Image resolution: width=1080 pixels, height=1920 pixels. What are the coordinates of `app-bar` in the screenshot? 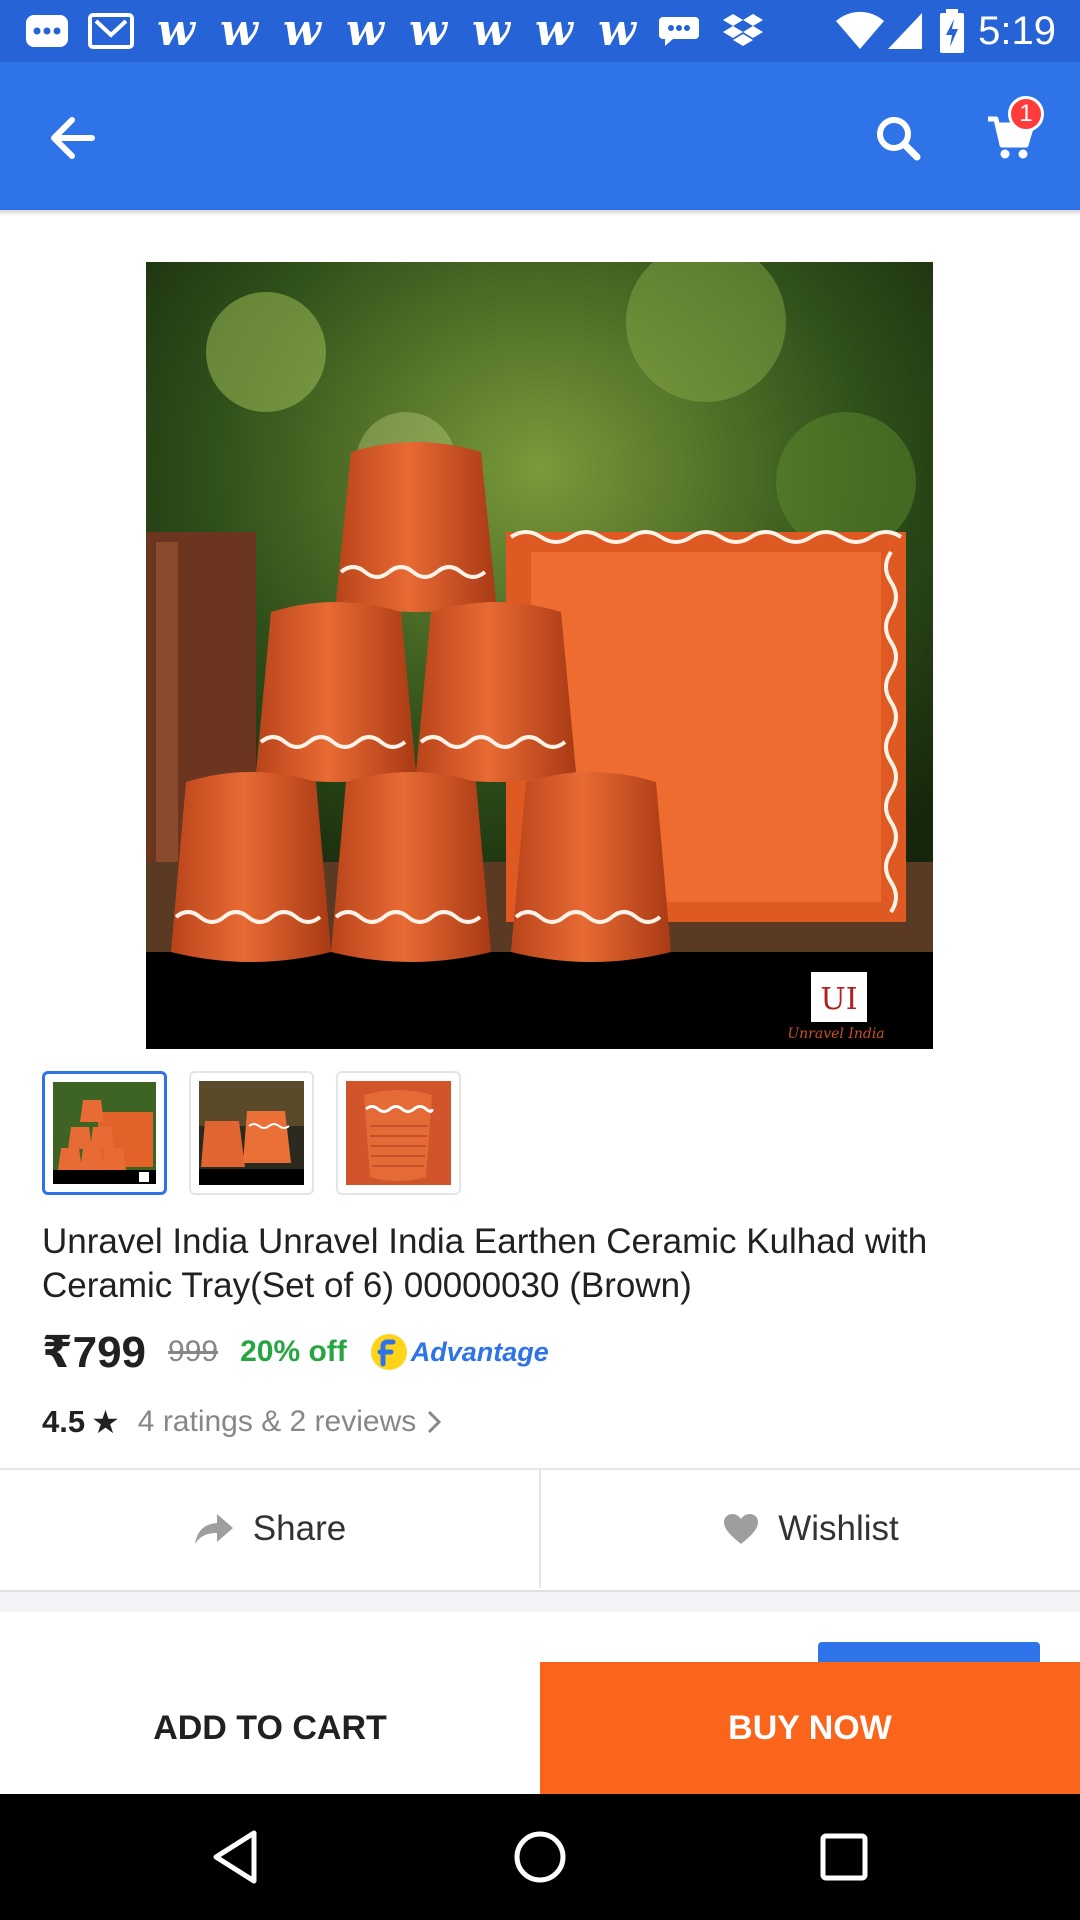 It's located at (540, 136).